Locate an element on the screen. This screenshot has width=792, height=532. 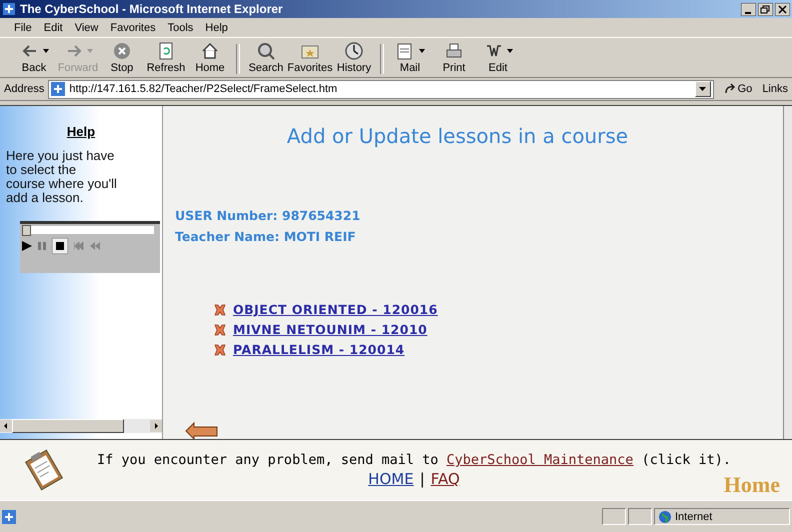
play-icon is located at coordinates (27, 246).